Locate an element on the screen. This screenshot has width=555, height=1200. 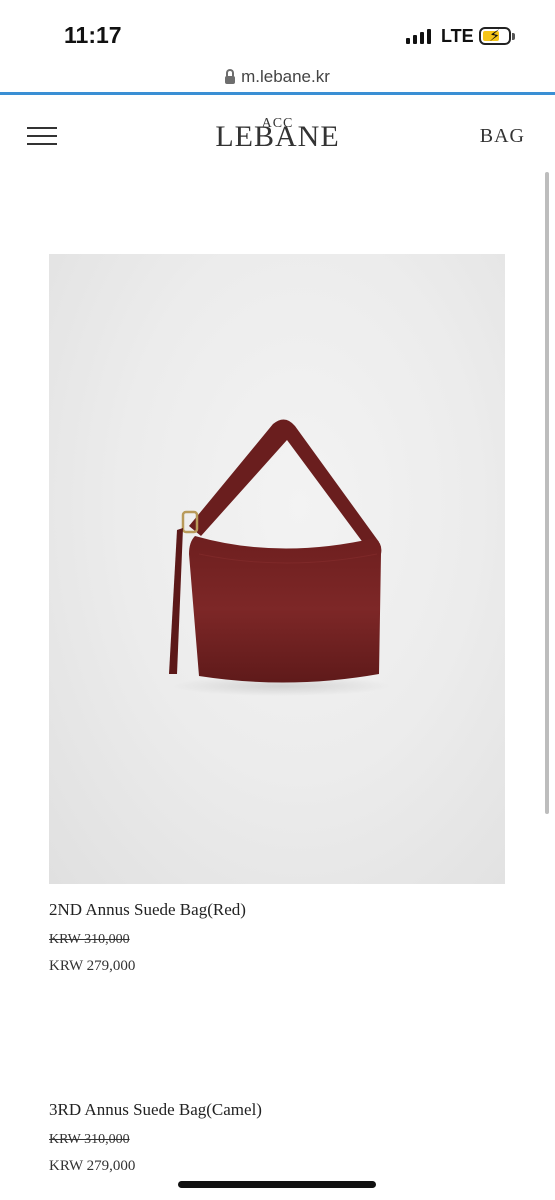
product-title: 3RD Annus Suede Bag(Camel) is located at coordinates (155, 1110).